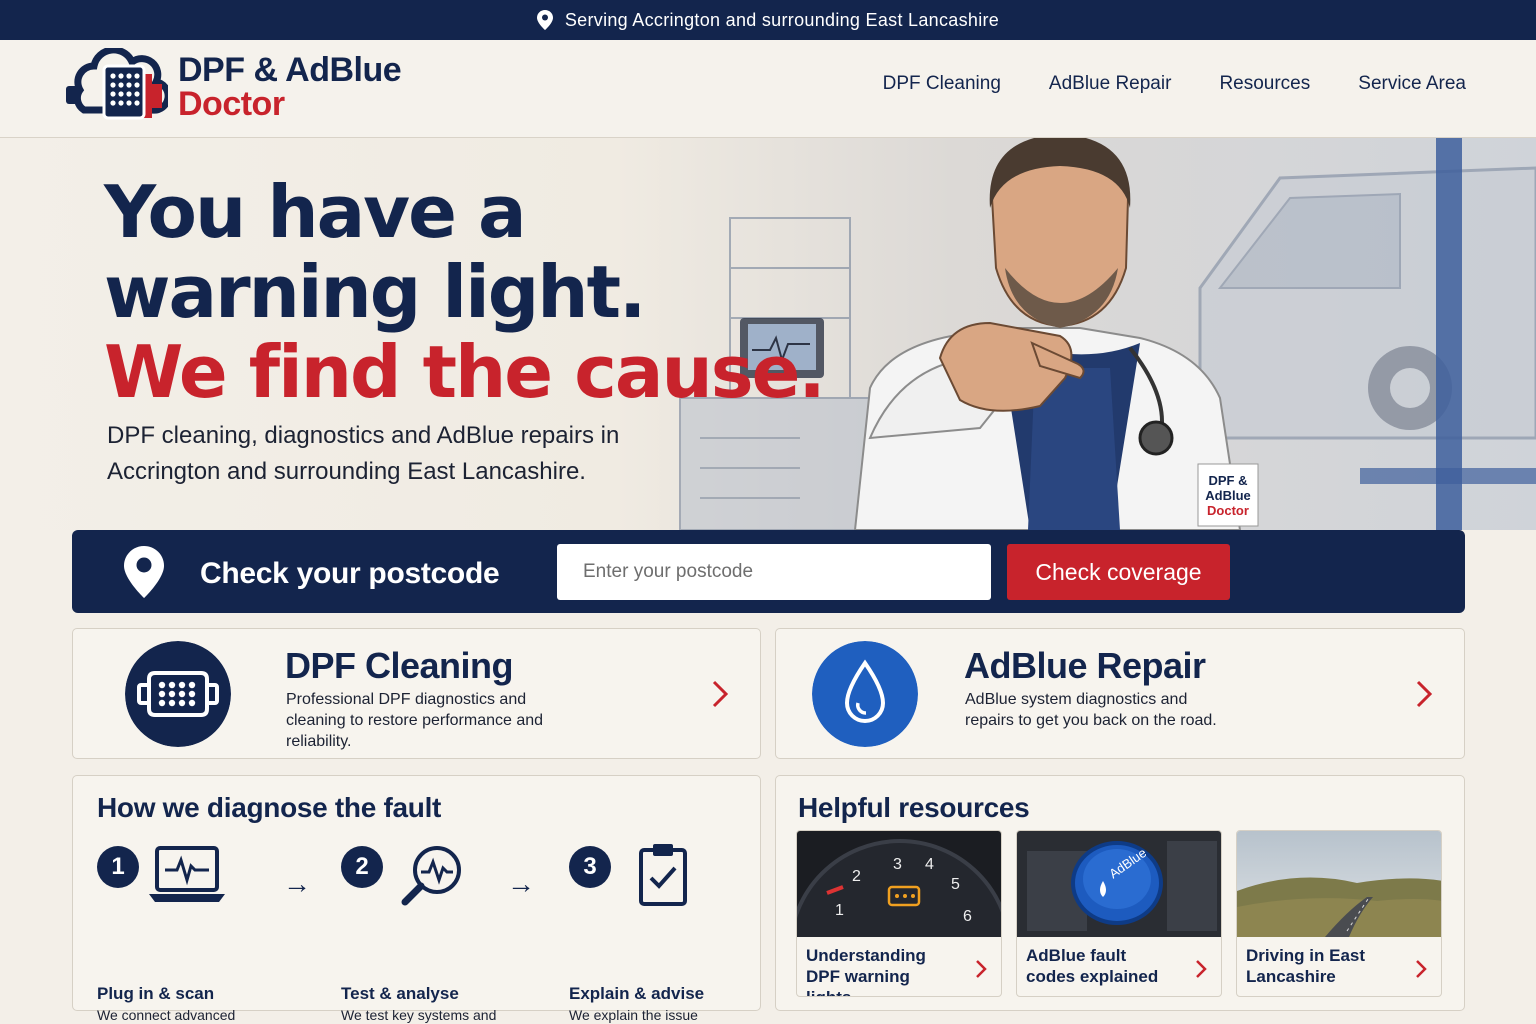 This screenshot has width=1536, height=1024. I want to click on resource-label: AdBlue fault codes explained, so click(1092, 966).